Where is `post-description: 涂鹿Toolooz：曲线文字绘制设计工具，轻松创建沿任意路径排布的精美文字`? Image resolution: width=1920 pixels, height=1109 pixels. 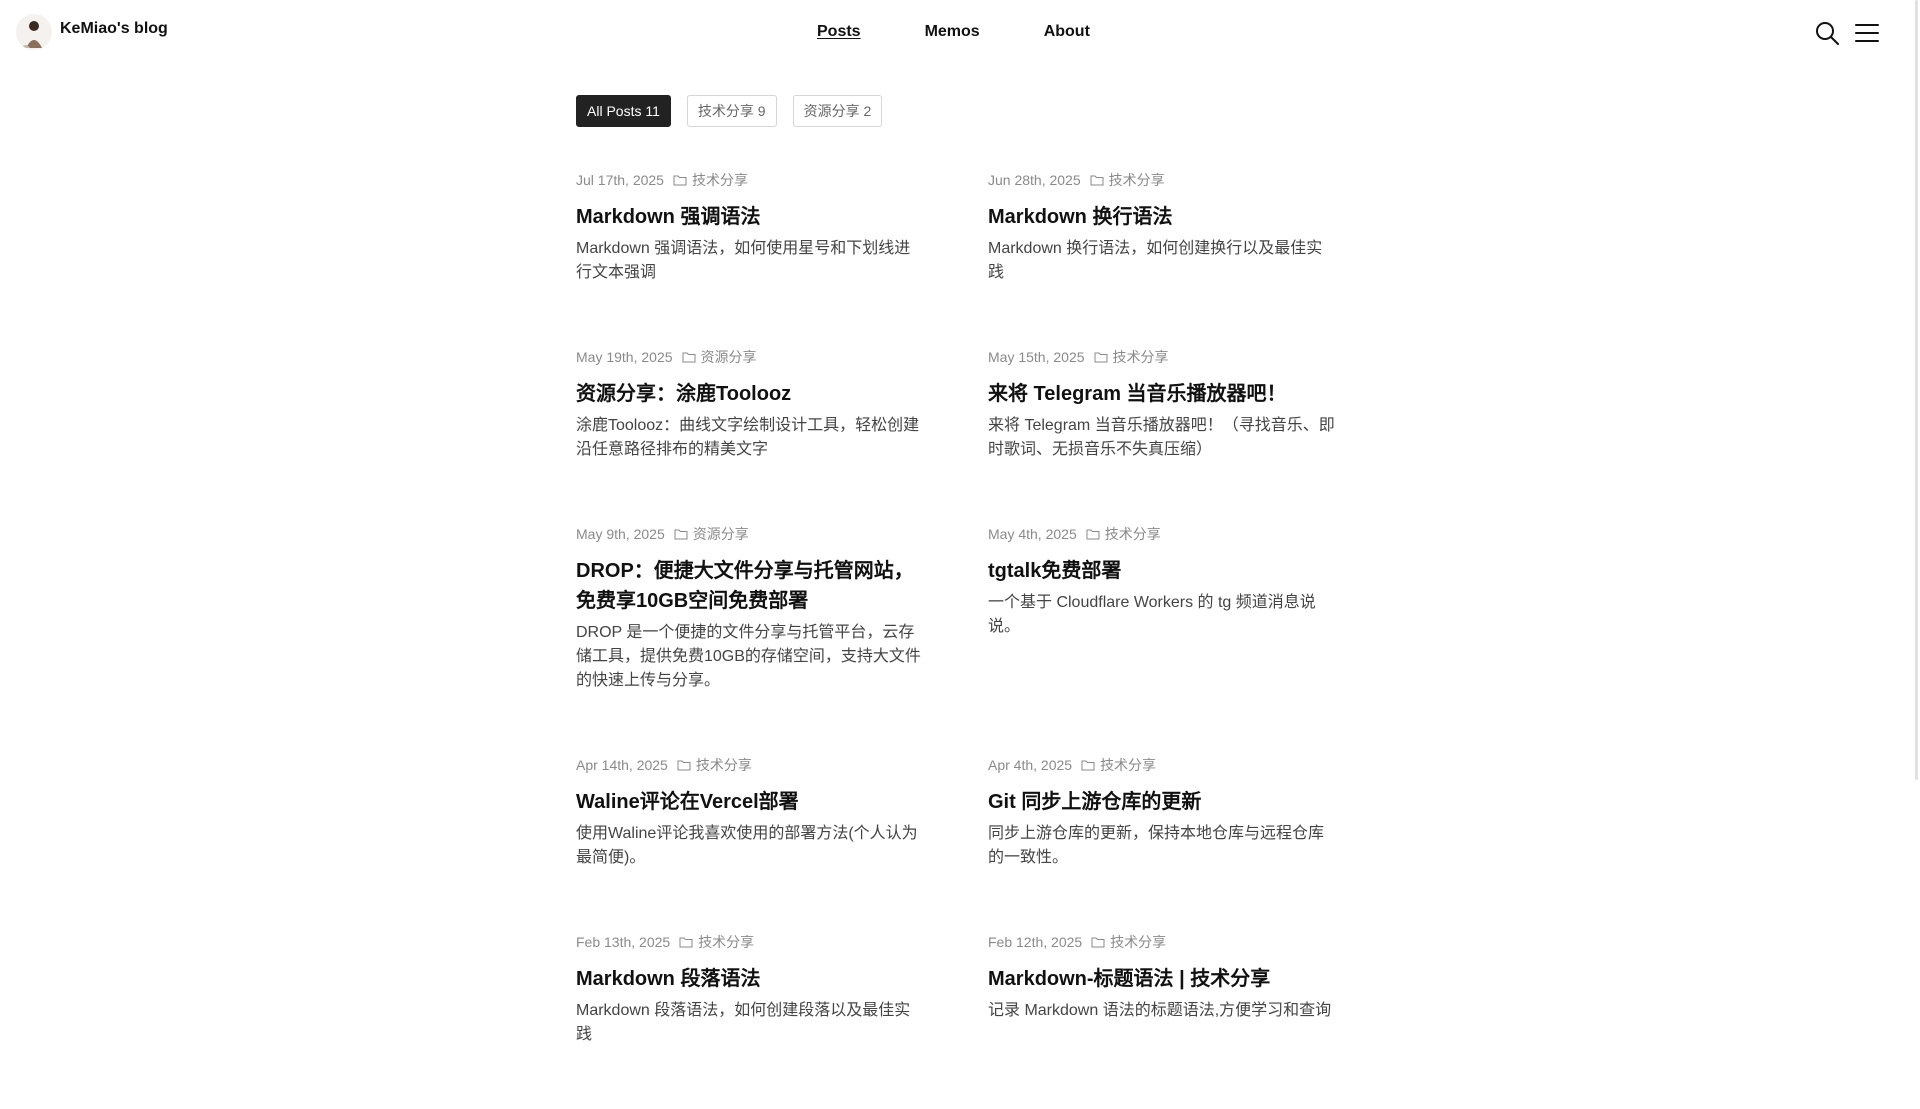 post-description: 涂鹿Toolooz：曲线文字绘制设计工具，轻松创建沿任意路径排布的精美文字 is located at coordinates (748, 437).